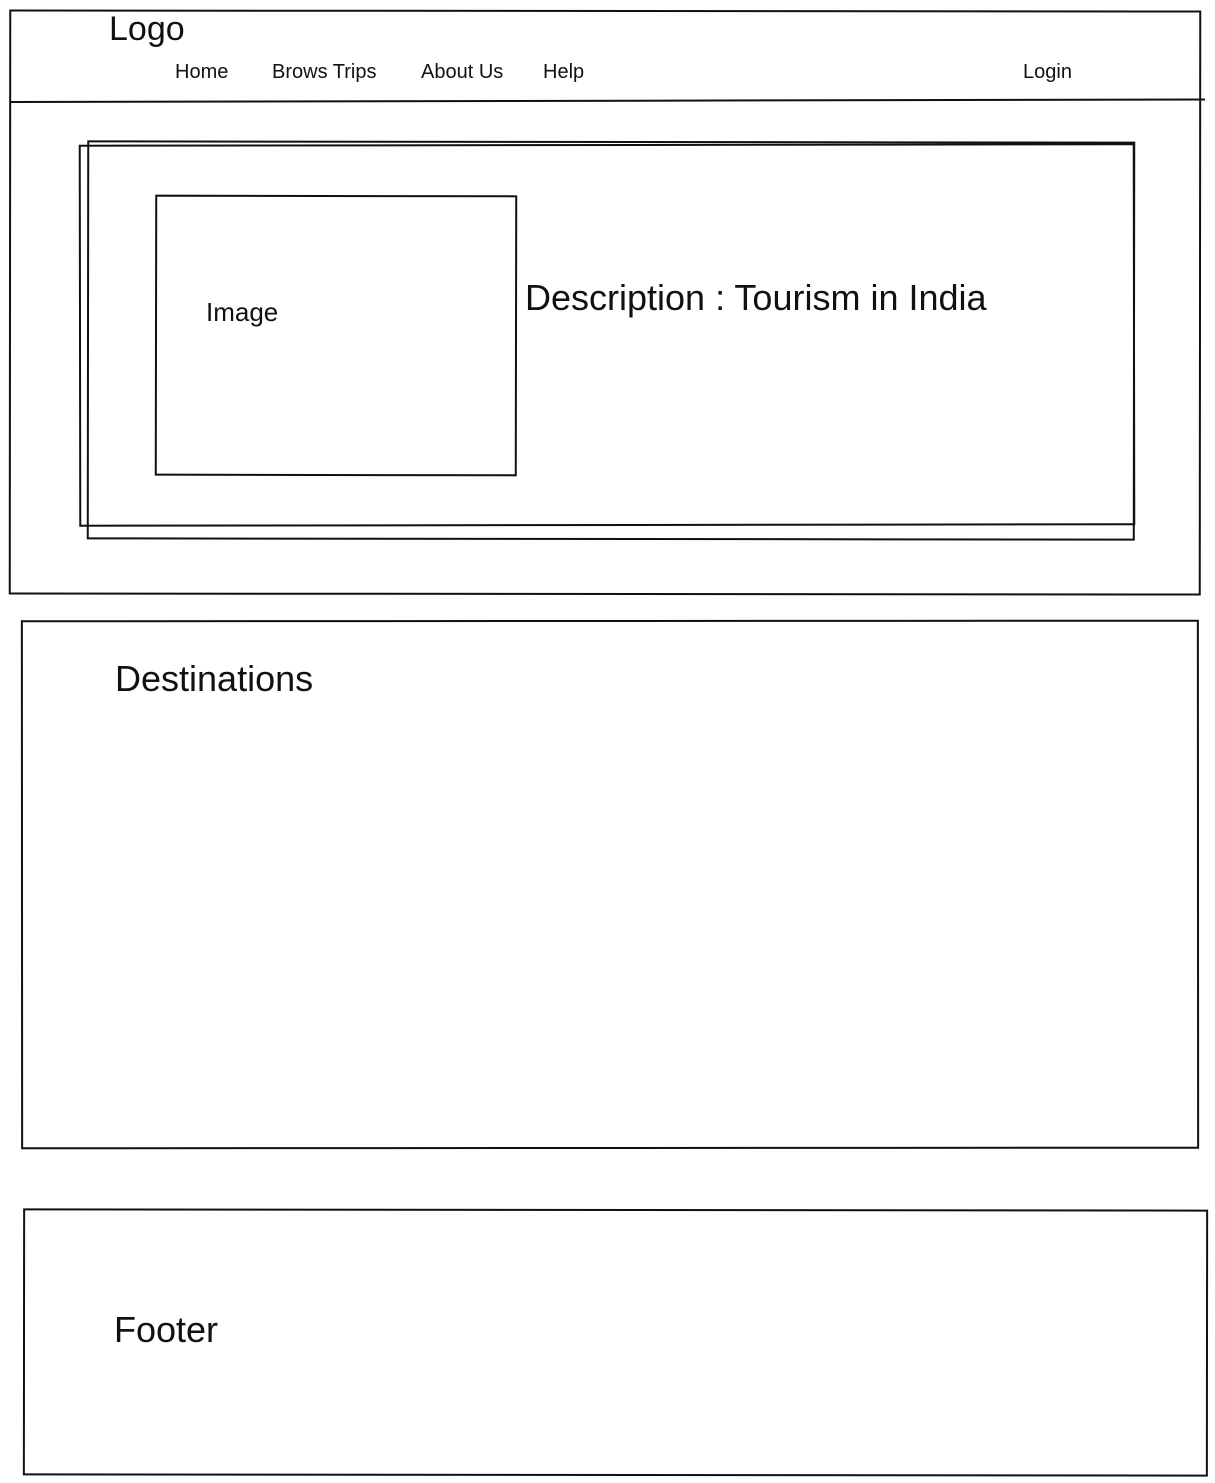 The height and width of the screenshot is (1483, 1215). I want to click on footer-label: Footer, so click(166, 1329).